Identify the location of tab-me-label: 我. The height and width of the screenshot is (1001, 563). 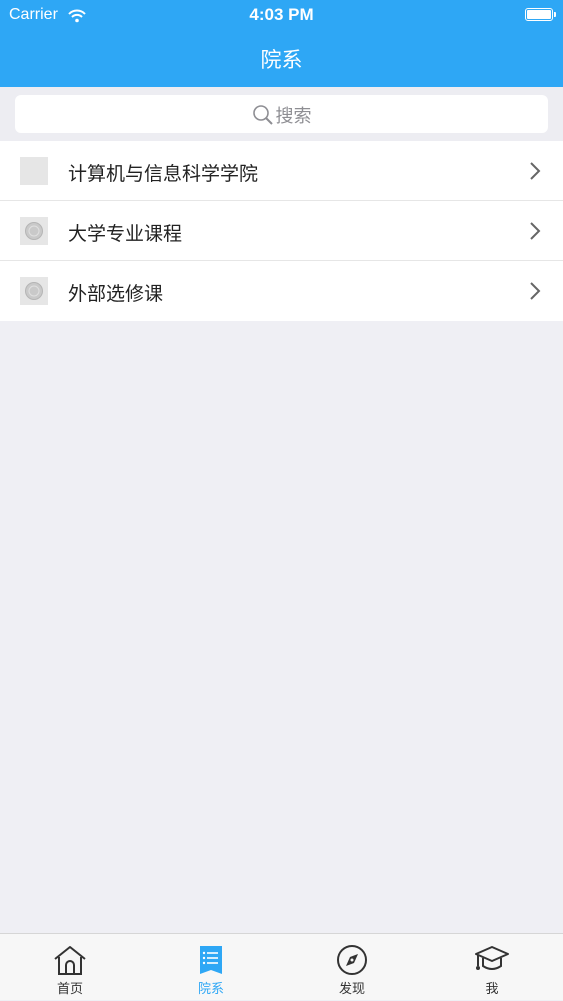
(492, 989).